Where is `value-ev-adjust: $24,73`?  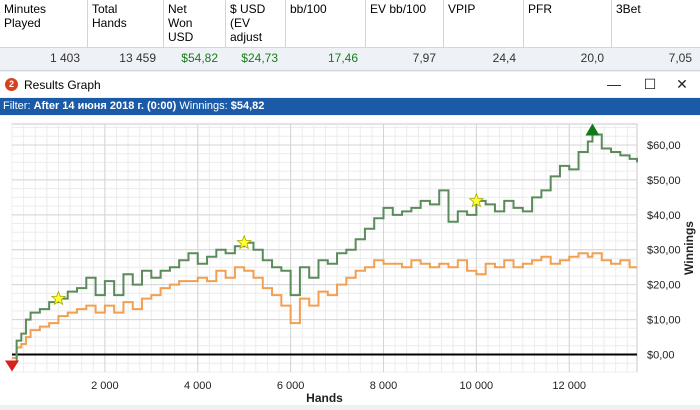 value-ev-adjust: $24,73 is located at coordinates (259, 58).